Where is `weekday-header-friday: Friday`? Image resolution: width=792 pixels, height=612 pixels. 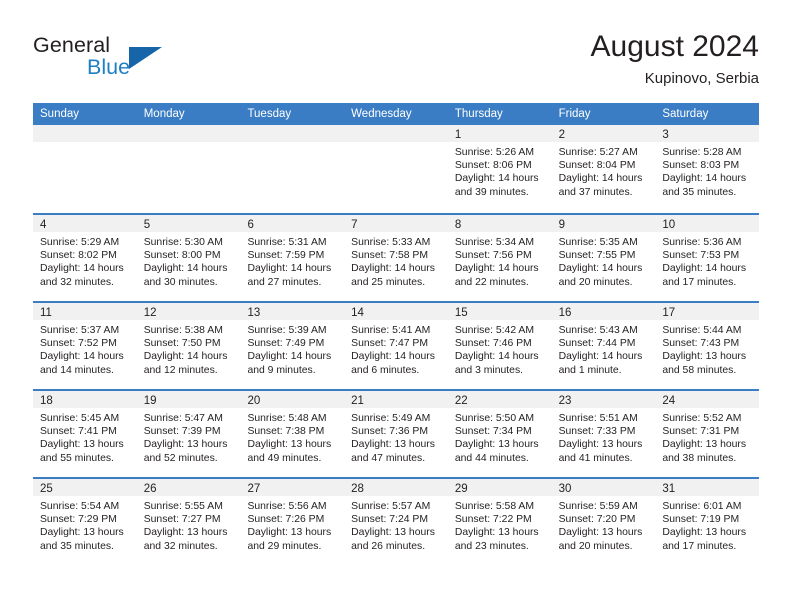 weekday-header-friday: Friday is located at coordinates (574, 114).